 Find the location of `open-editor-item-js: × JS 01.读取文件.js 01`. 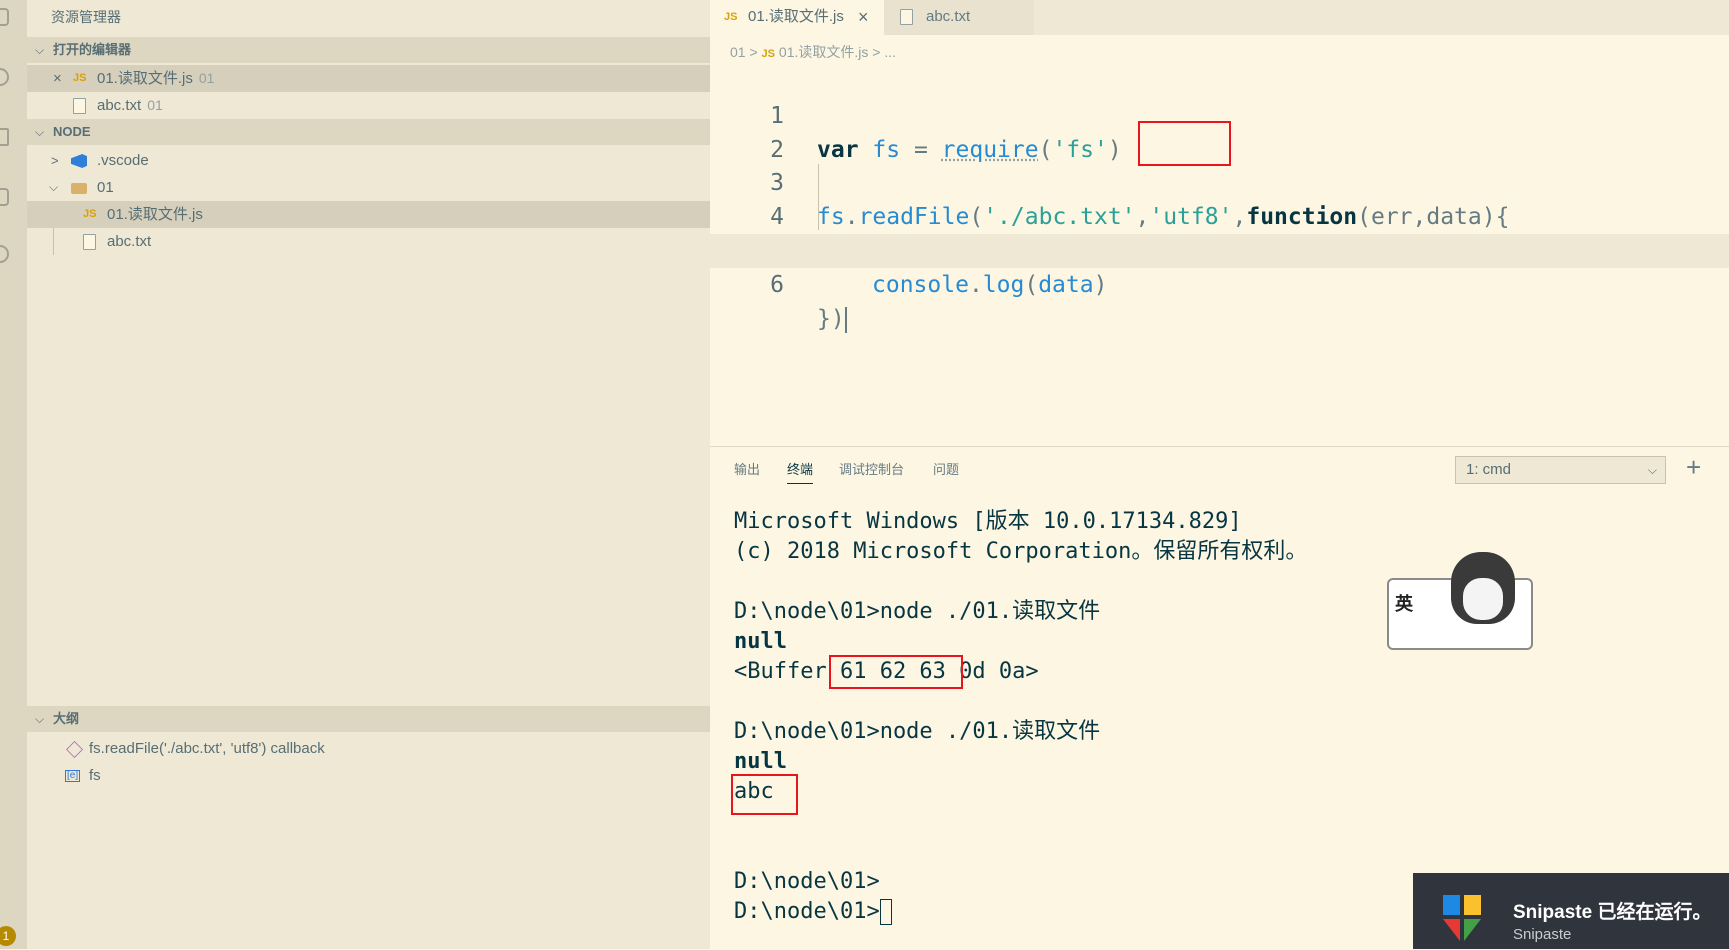

open-editor-item-js: × JS 01.读取文件.js 01 is located at coordinates (368, 78).